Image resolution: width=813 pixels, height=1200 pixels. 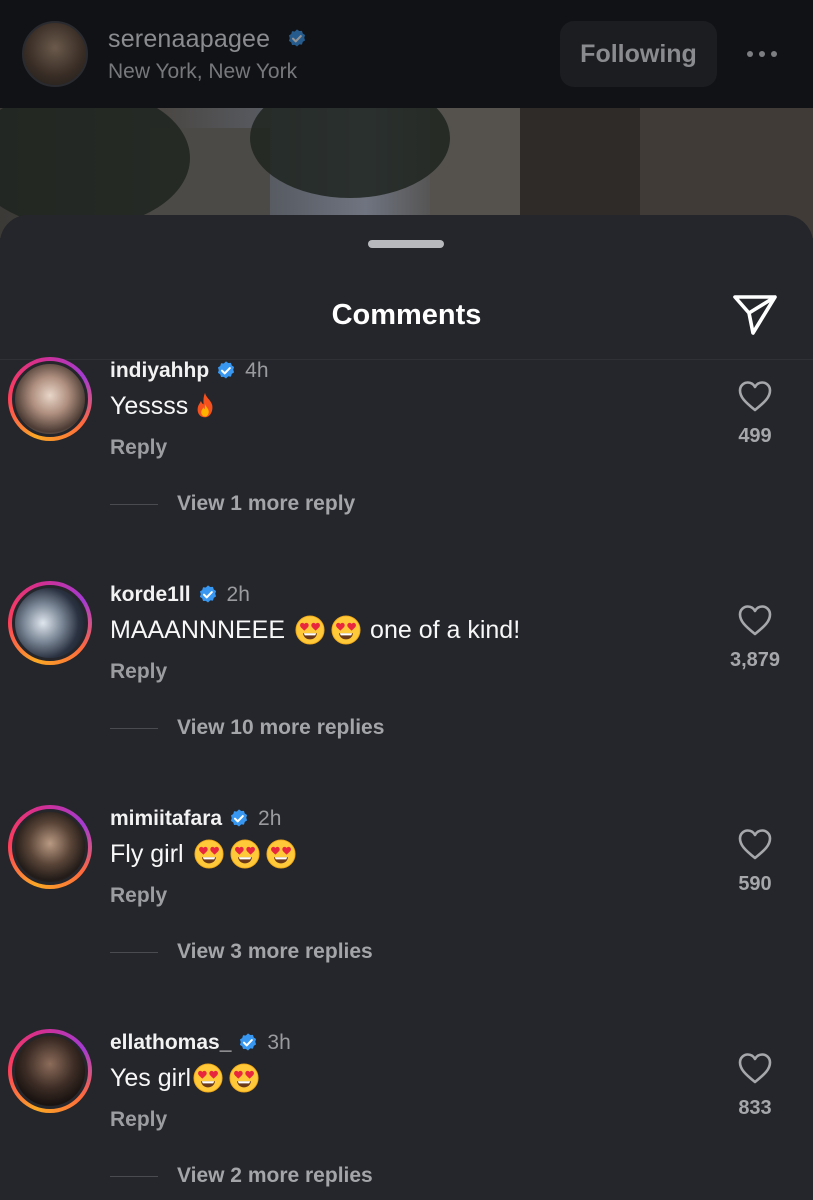 I want to click on comment-username: mimiitafara, so click(x=166, y=819).